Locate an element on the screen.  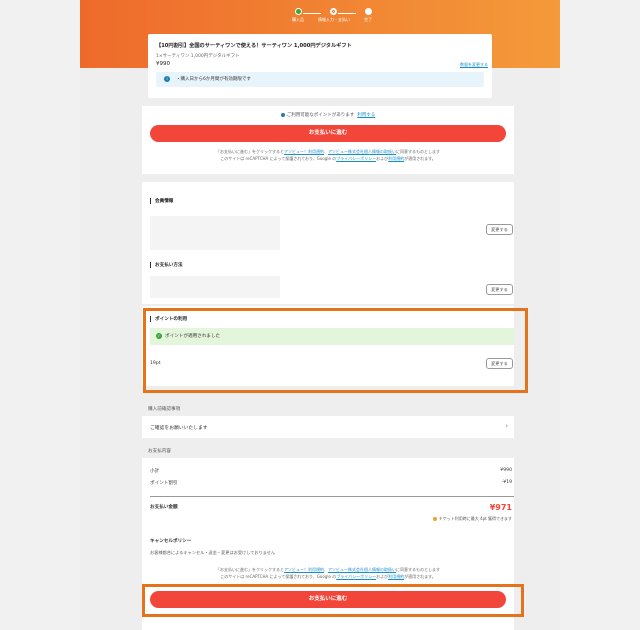
payment-method-box is located at coordinates (215, 287).